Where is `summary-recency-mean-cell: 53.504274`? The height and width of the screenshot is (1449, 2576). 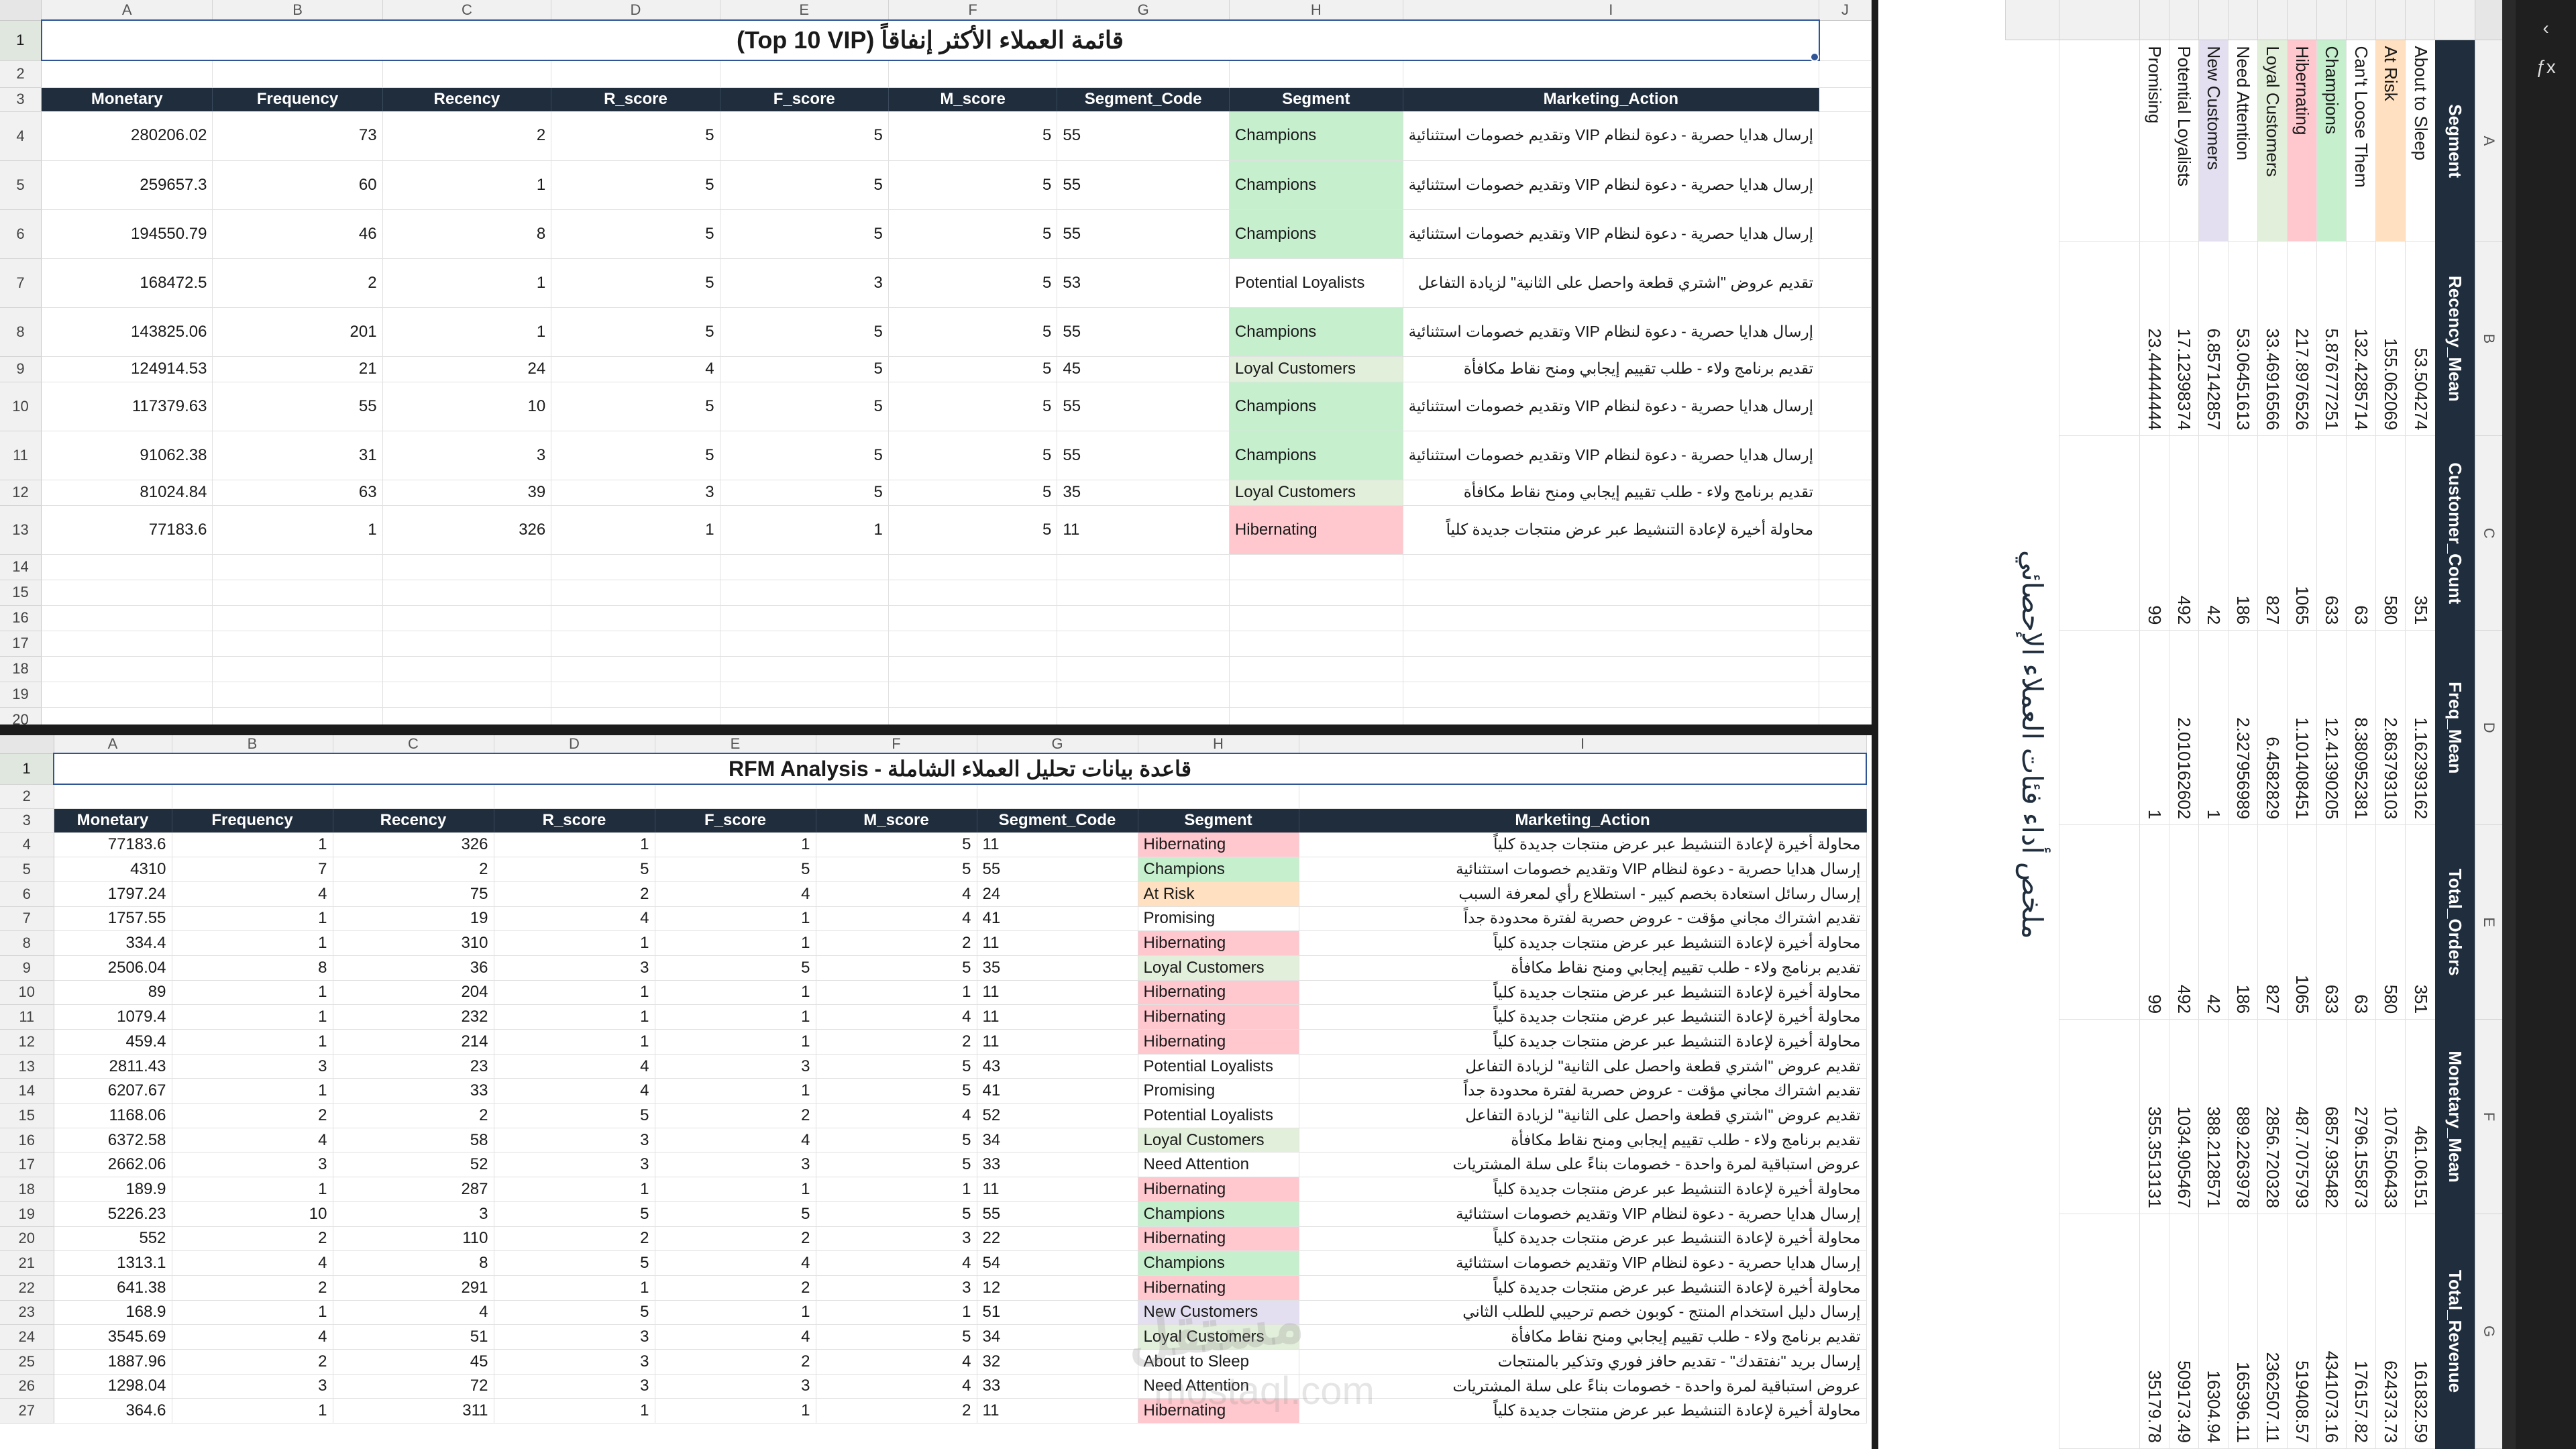 summary-recency-mean-cell: 53.504274 is located at coordinates (2420, 338).